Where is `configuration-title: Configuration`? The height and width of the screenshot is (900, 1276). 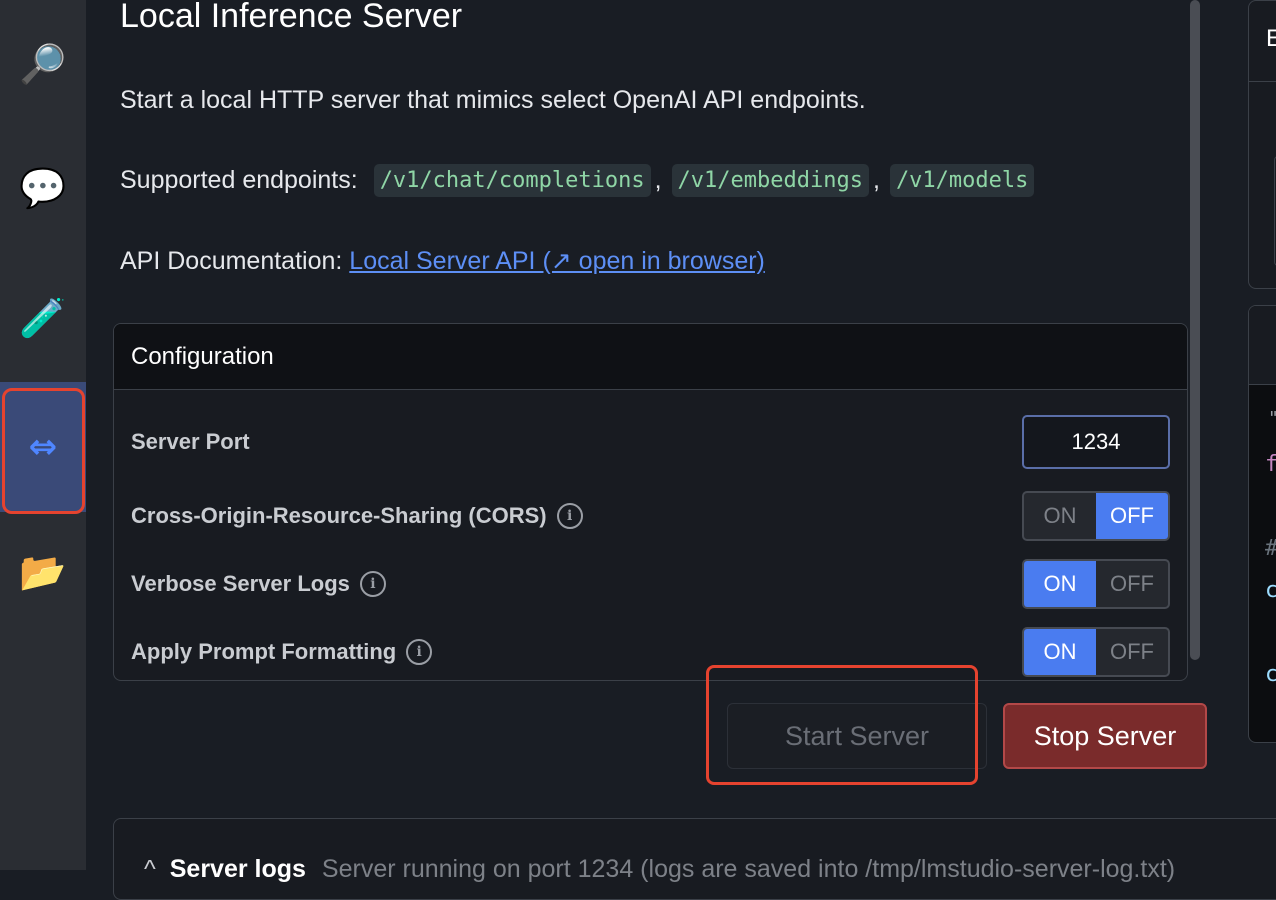
configuration-title: Configuration is located at coordinates (650, 357).